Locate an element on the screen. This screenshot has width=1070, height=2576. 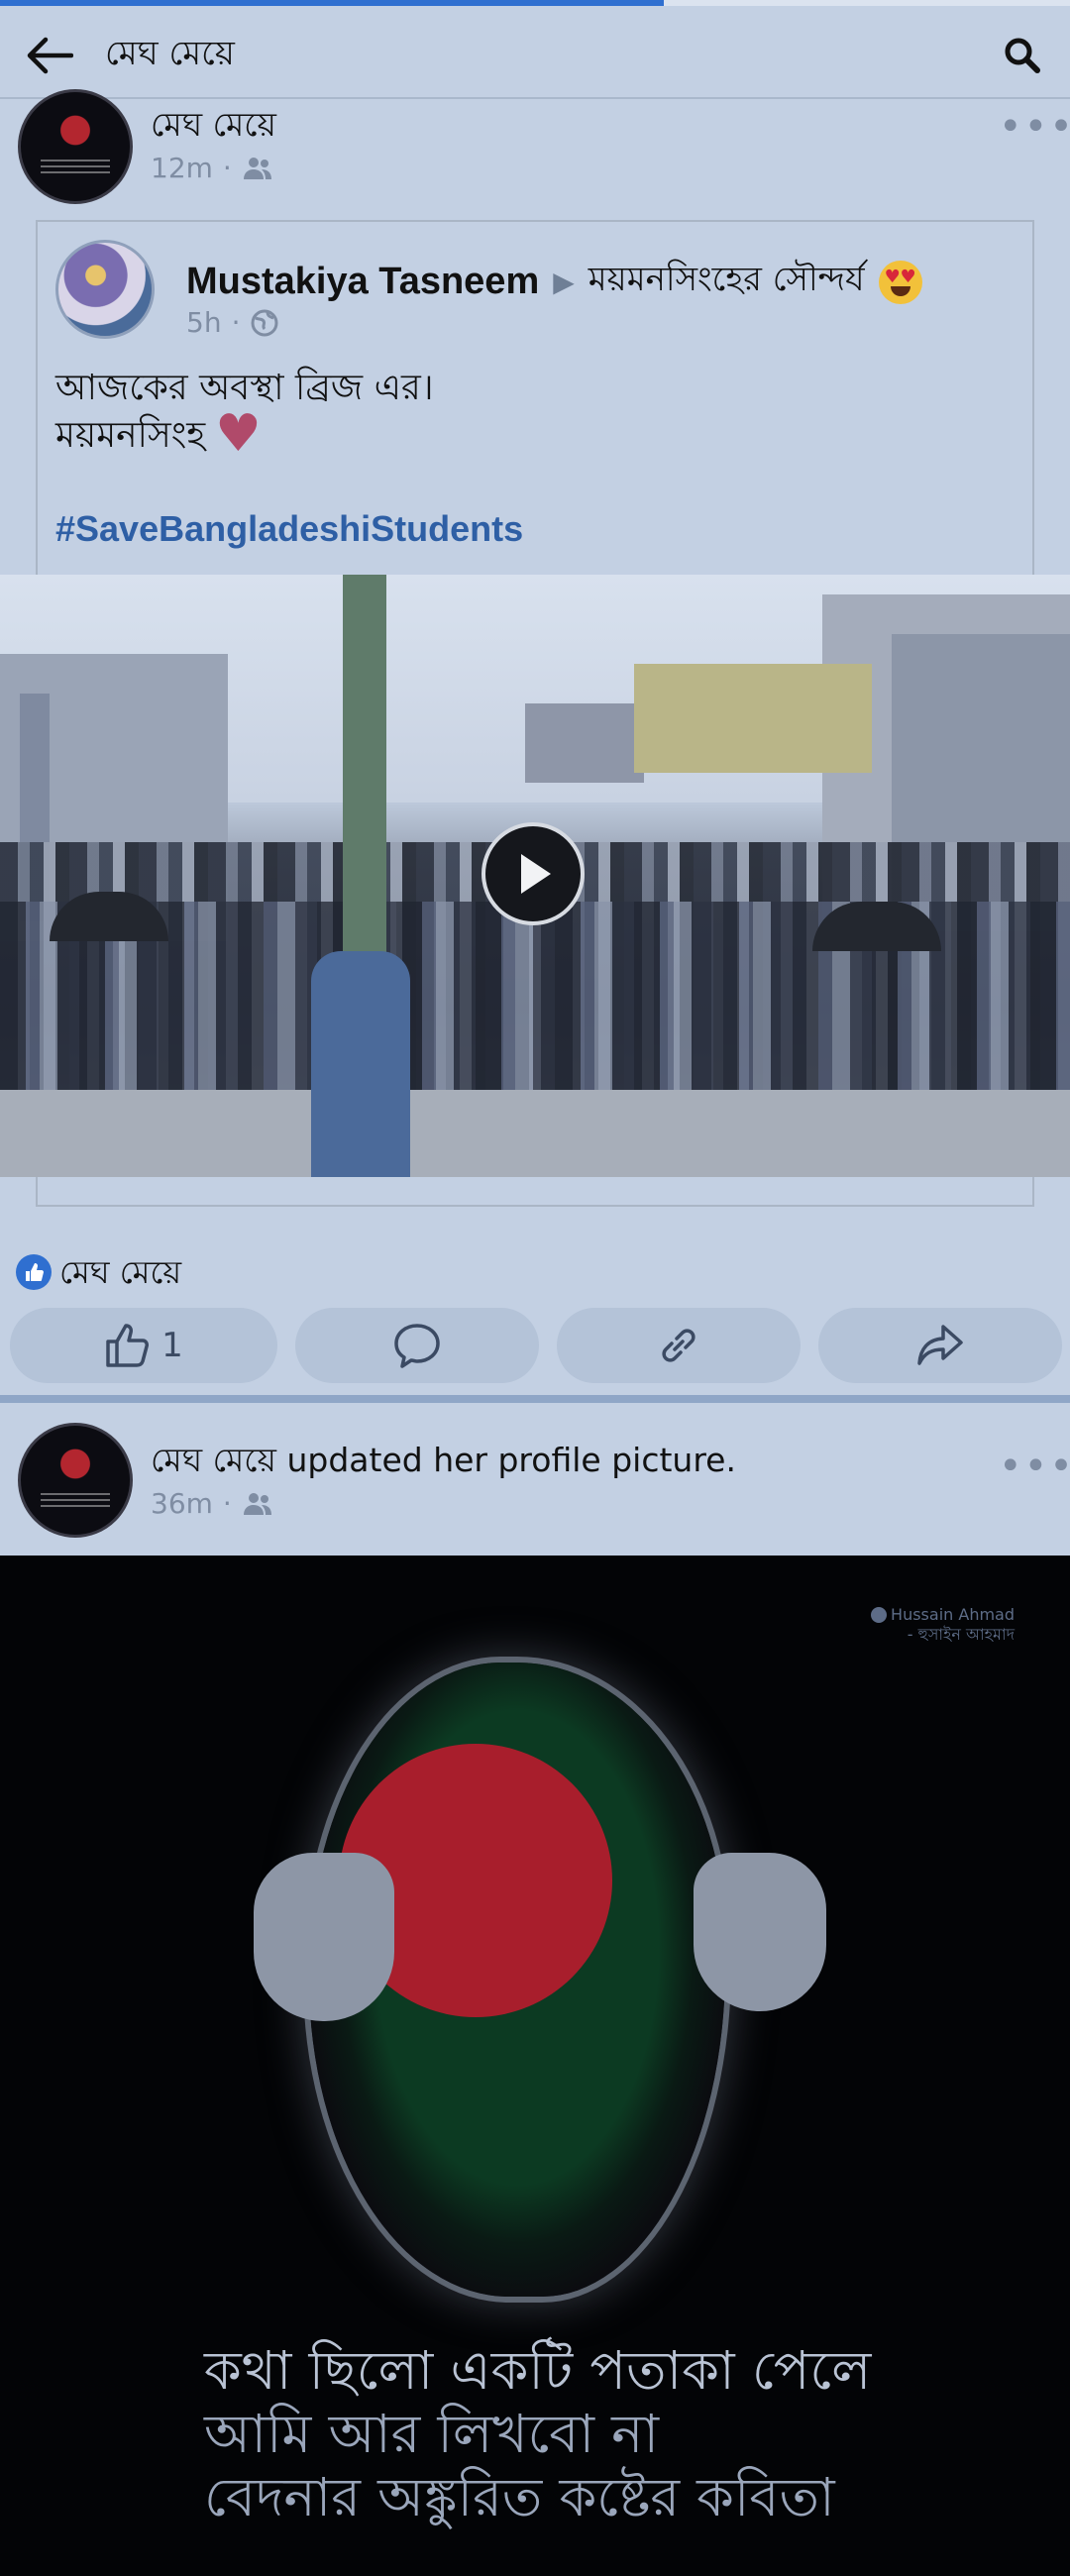
share-button is located at coordinates (940, 1346).